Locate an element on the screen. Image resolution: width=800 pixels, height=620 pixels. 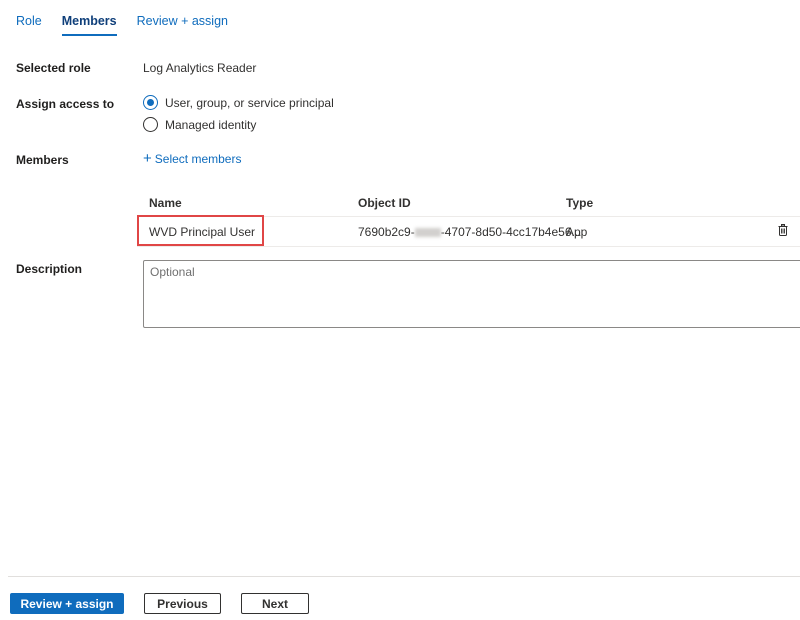
radio-managed-identity: Managed identity is located at coordinates (199, 124).